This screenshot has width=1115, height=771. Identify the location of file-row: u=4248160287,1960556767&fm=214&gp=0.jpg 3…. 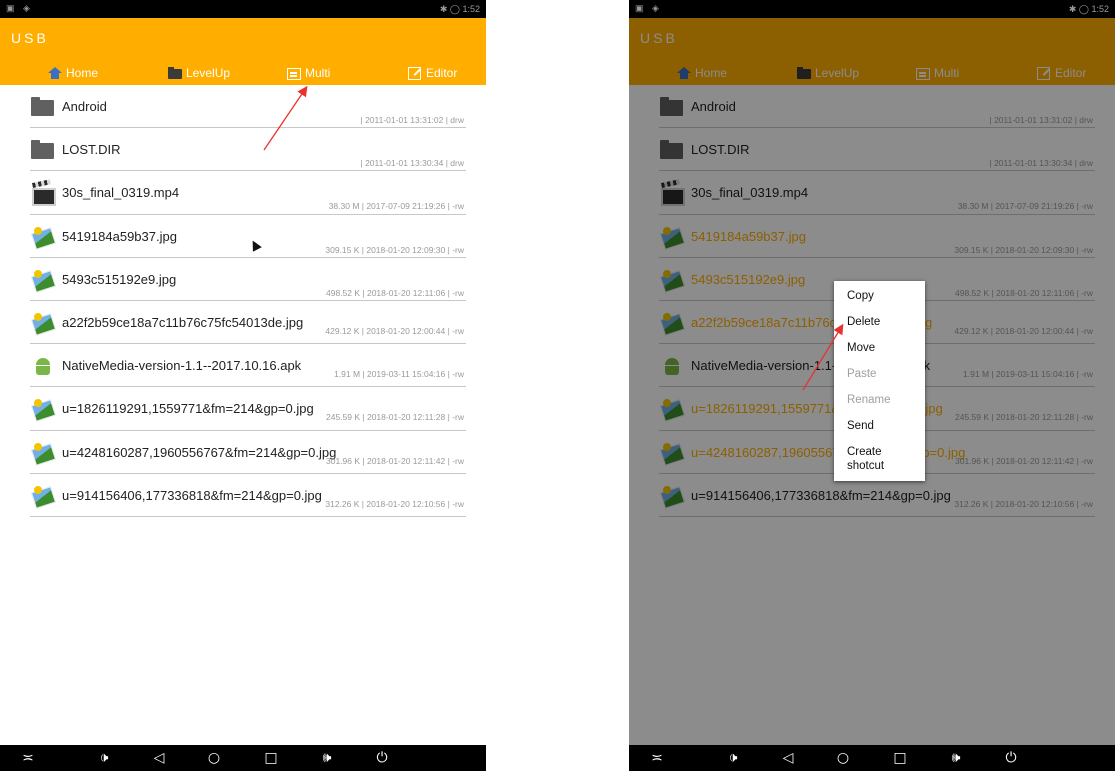
(243, 452).